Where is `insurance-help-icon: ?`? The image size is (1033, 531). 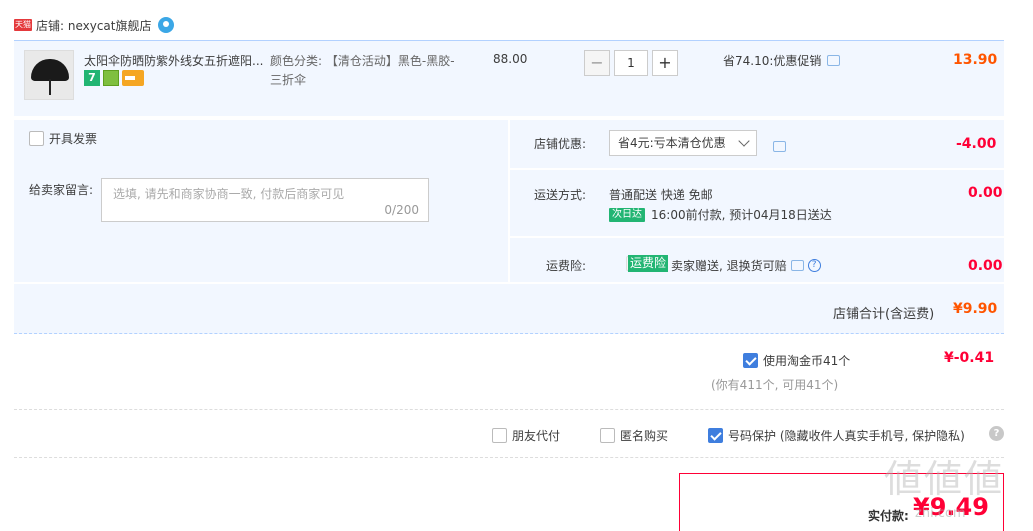
insurance-help-icon: ? is located at coordinates (814, 265).